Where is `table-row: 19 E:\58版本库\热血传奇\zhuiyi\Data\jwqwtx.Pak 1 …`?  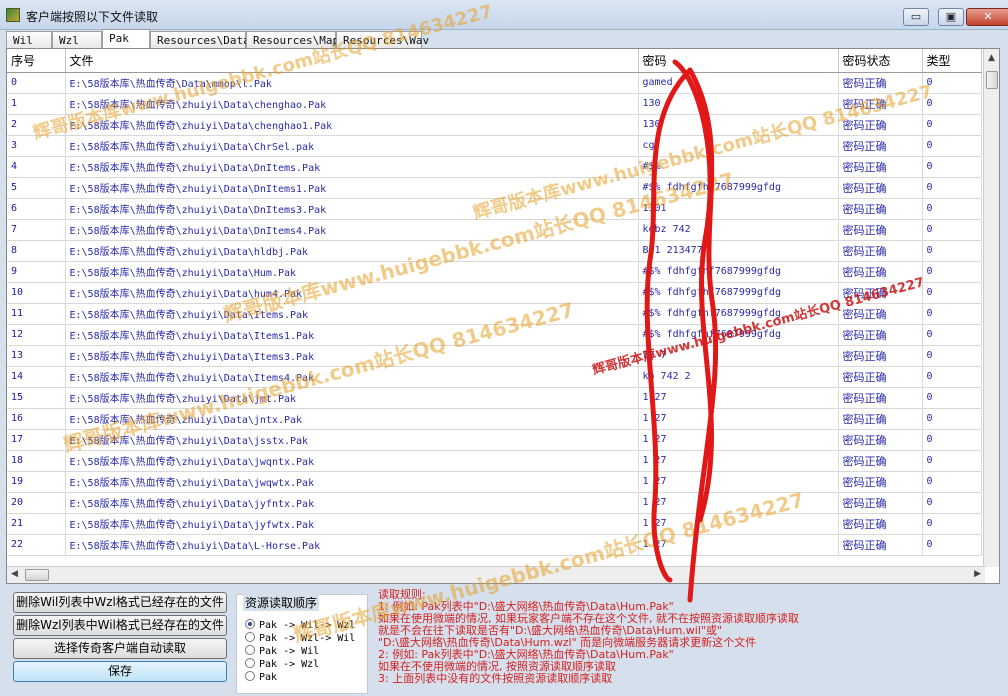
table-row: 19 E:\58版本库\热血传奇\zhuiyi\Data\jwqwtx.Pak 1 … is located at coordinates (494, 482).